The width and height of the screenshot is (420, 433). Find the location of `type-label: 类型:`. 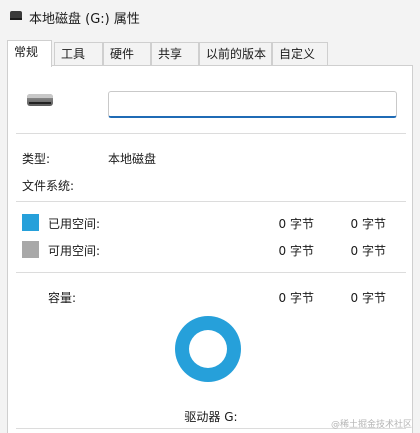

type-label: 类型: is located at coordinates (36, 159).